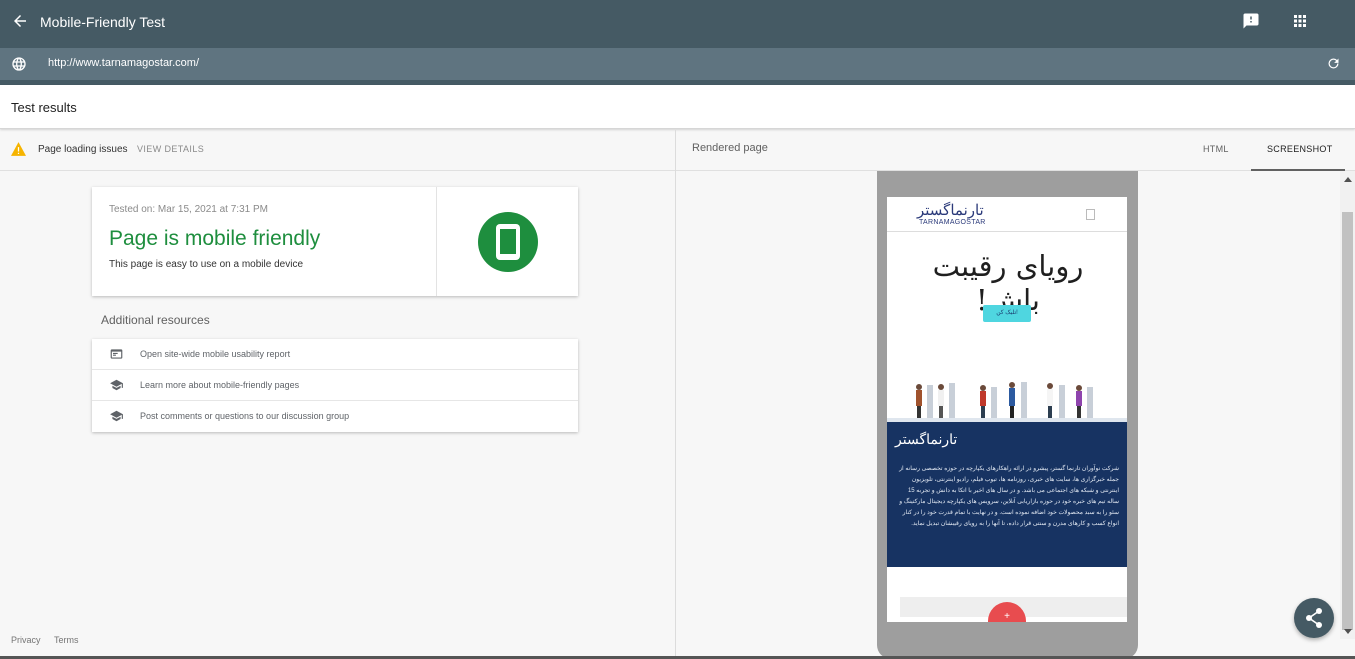  I want to click on share-button, so click(1314, 618).